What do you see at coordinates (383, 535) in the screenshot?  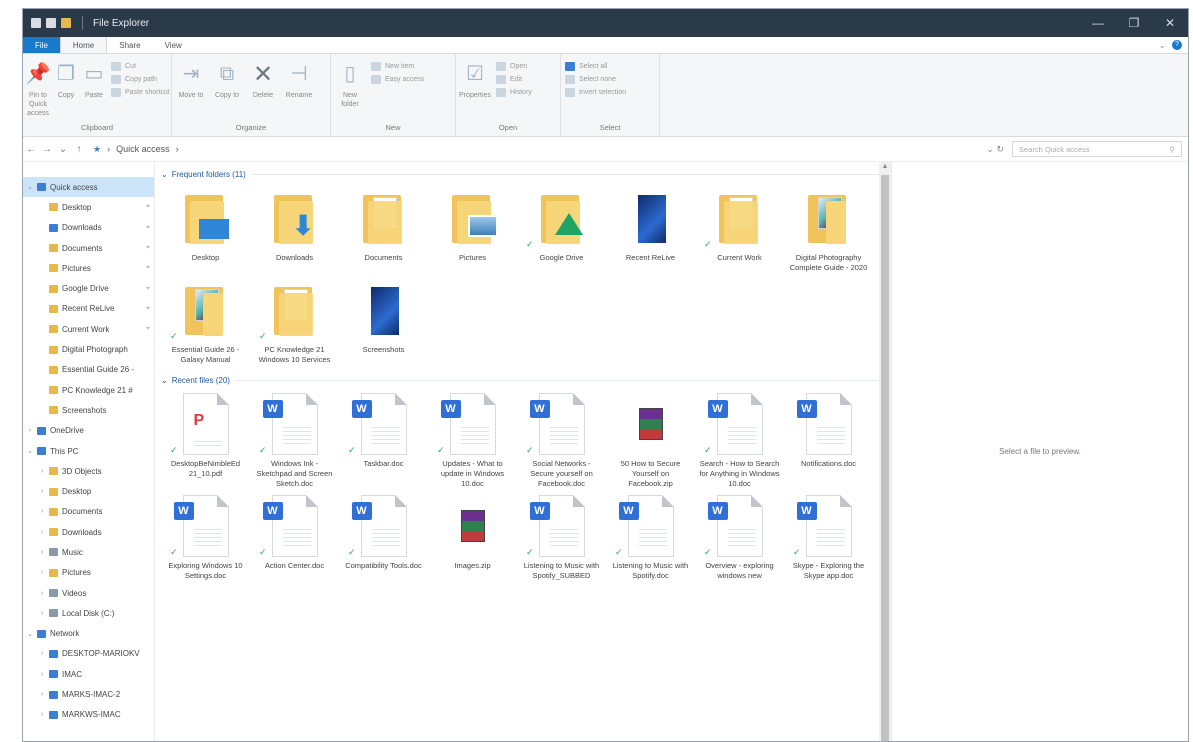 I see `file-tile: W ✓ Compatibility Tools.doc` at bounding box center [383, 535].